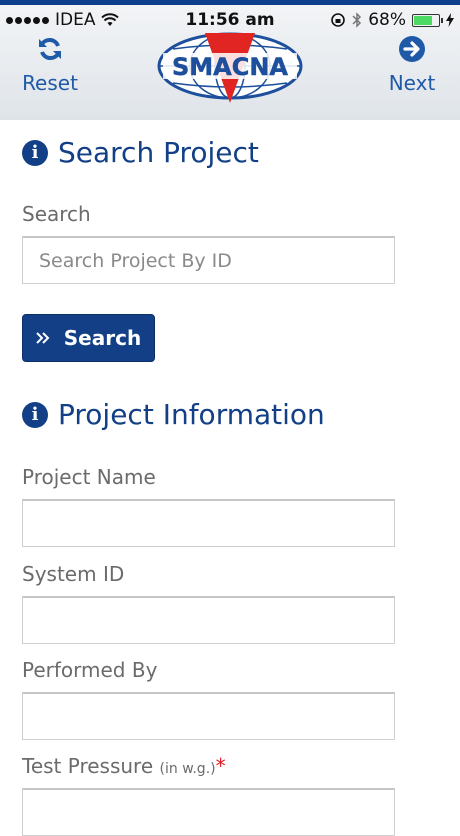 The height and width of the screenshot is (836, 460). What do you see at coordinates (208, 620) in the screenshot?
I see `system-id-input` at bounding box center [208, 620].